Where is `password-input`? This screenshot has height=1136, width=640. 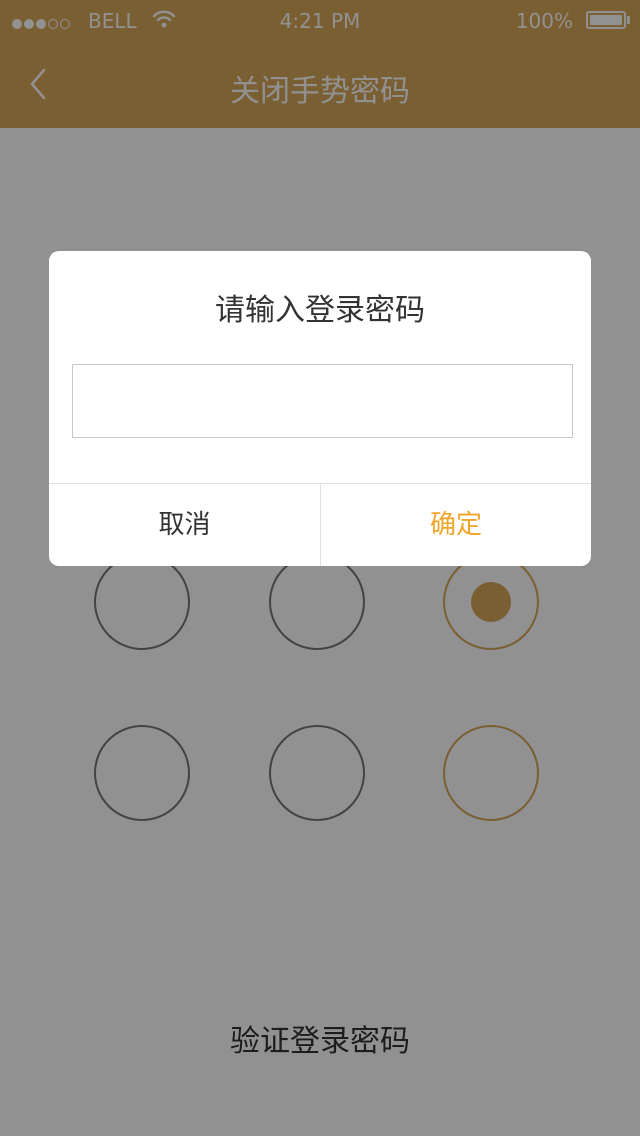
password-input is located at coordinates (322, 401).